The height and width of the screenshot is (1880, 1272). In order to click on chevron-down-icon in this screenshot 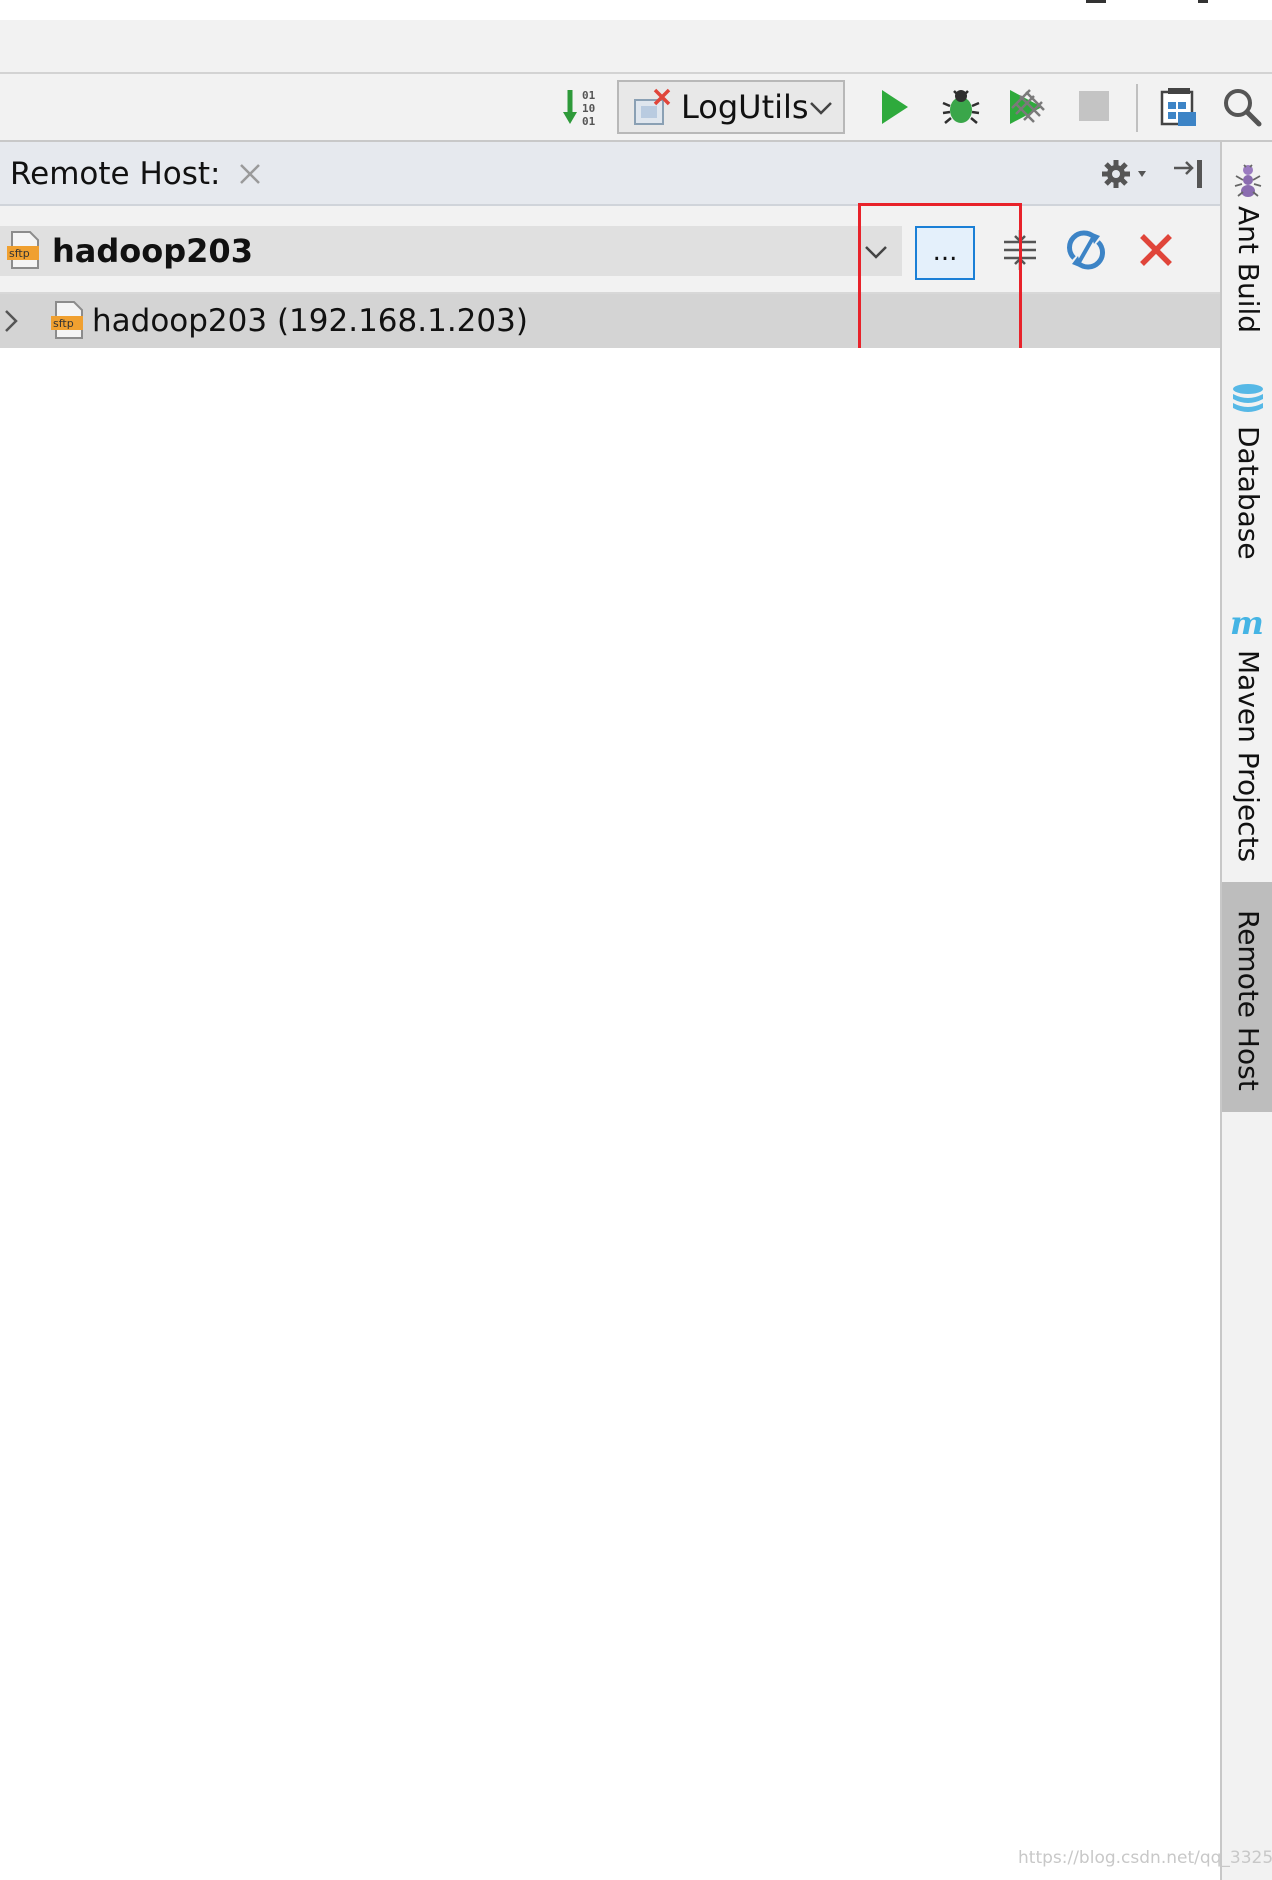, I will do `click(821, 108)`.